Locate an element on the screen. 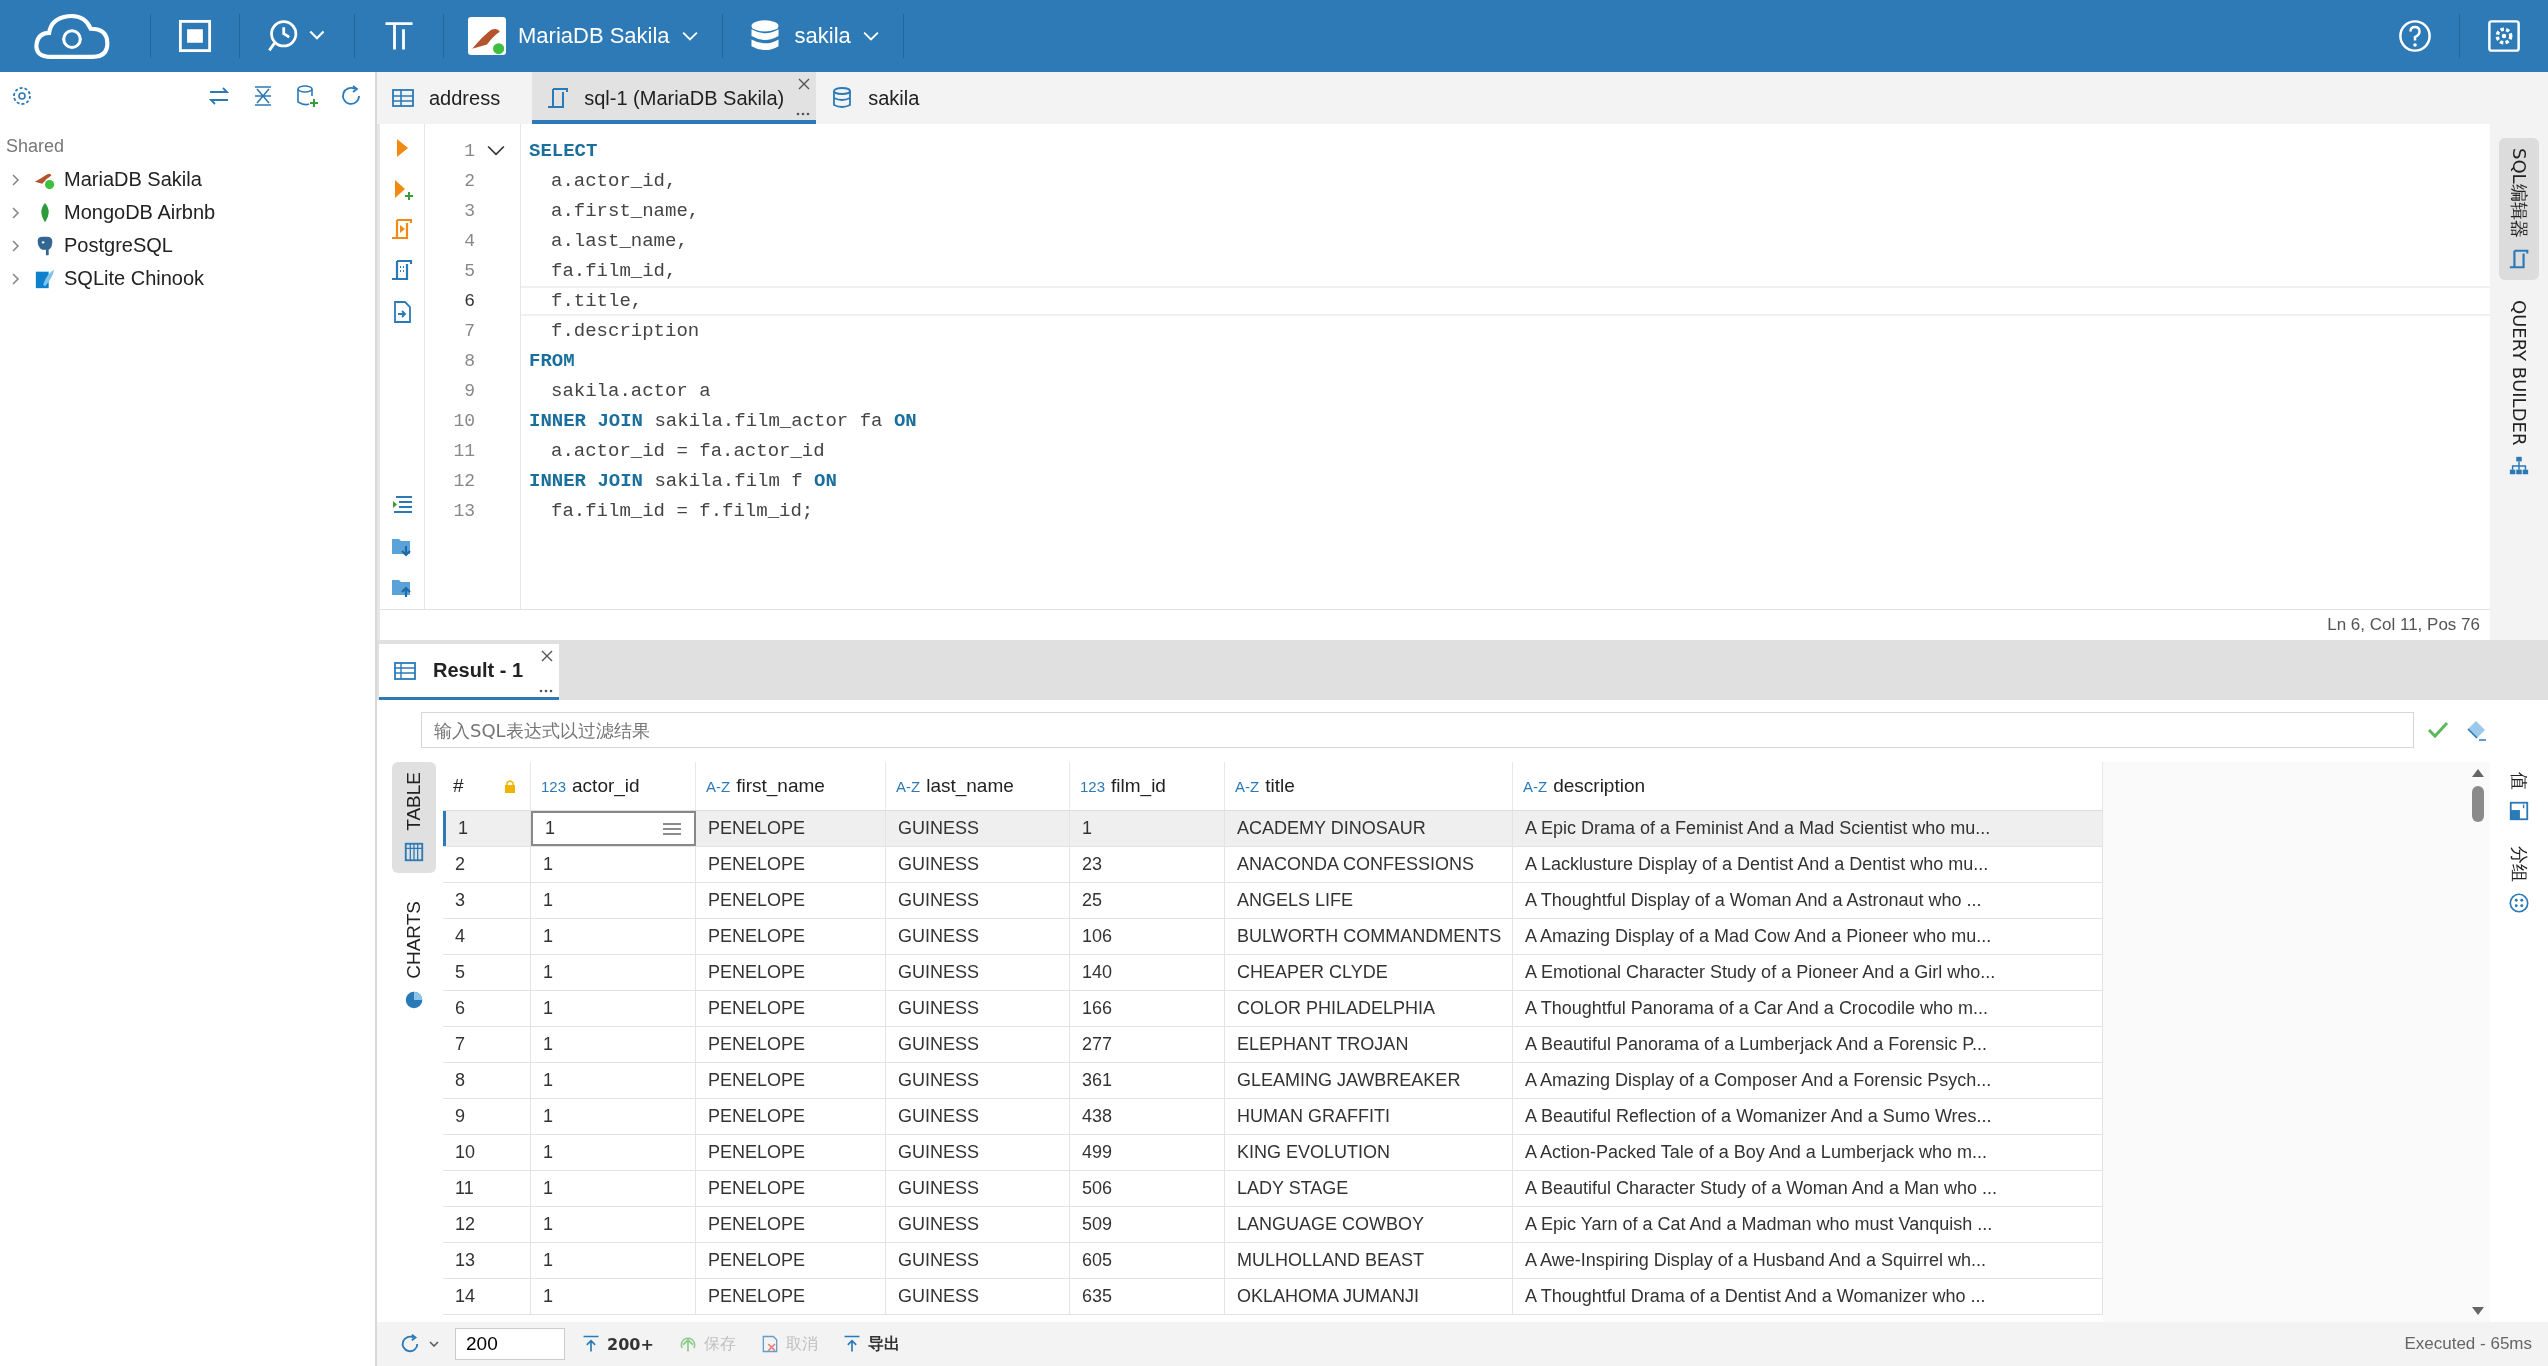  column-header: 123 film_id is located at coordinates (1147, 786).